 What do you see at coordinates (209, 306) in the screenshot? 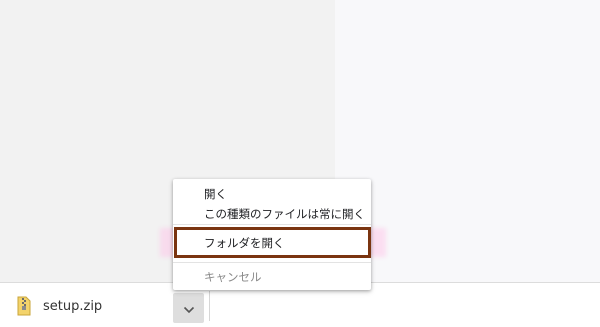
I see `shelf-divider` at bounding box center [209, 306].